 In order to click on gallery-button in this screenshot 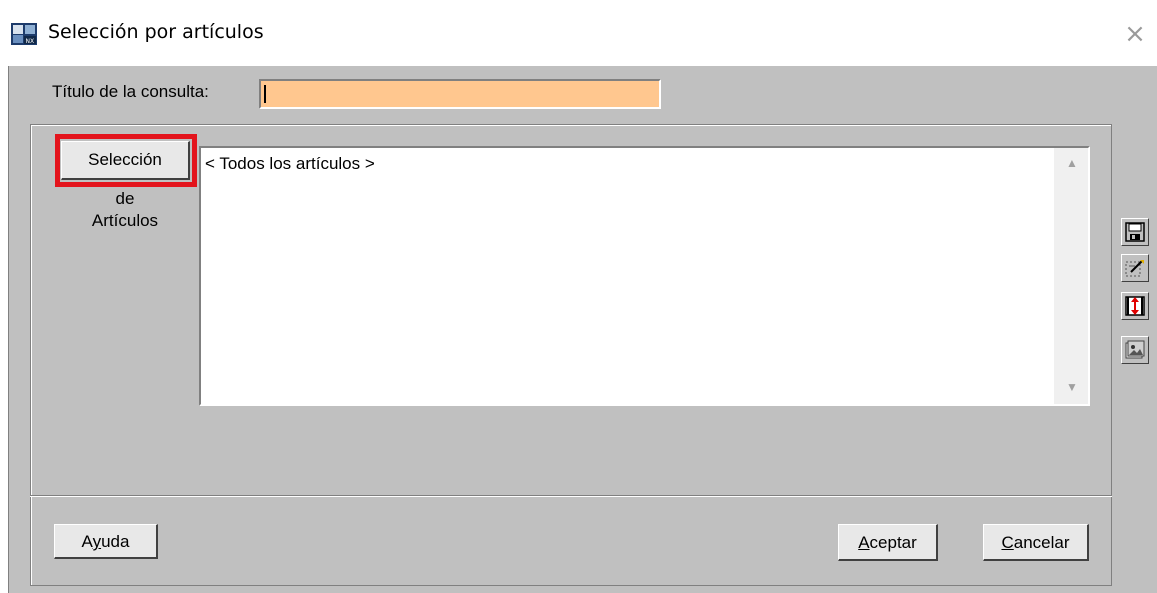, I will do `click(1135, 350)`.